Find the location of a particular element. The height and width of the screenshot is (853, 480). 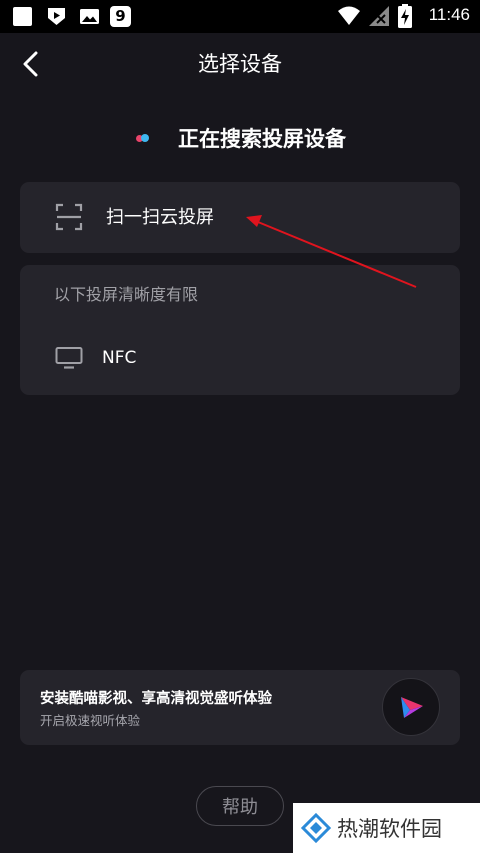

app-9-glyph: 9 is located at coordinates (120, 16).